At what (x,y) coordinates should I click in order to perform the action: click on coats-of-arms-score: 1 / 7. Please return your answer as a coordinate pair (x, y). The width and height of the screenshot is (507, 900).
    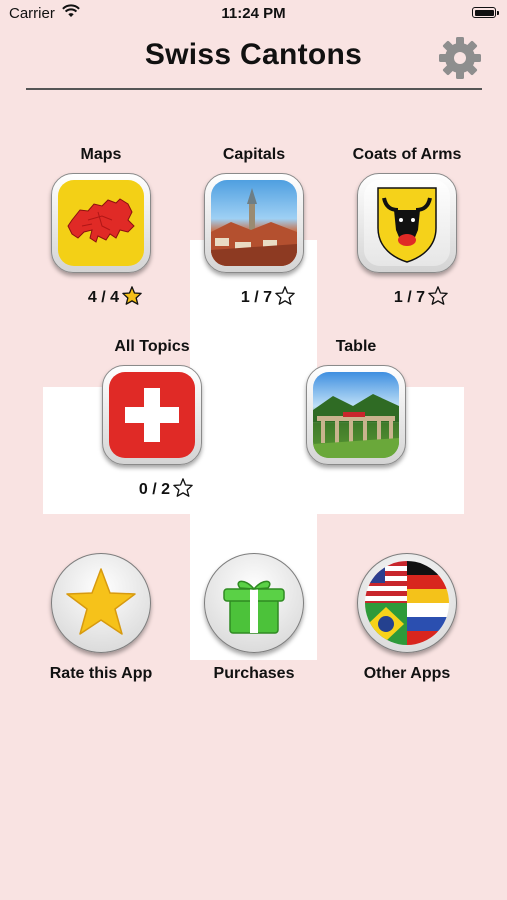
    Looking at the image, I should click on (421, 296).